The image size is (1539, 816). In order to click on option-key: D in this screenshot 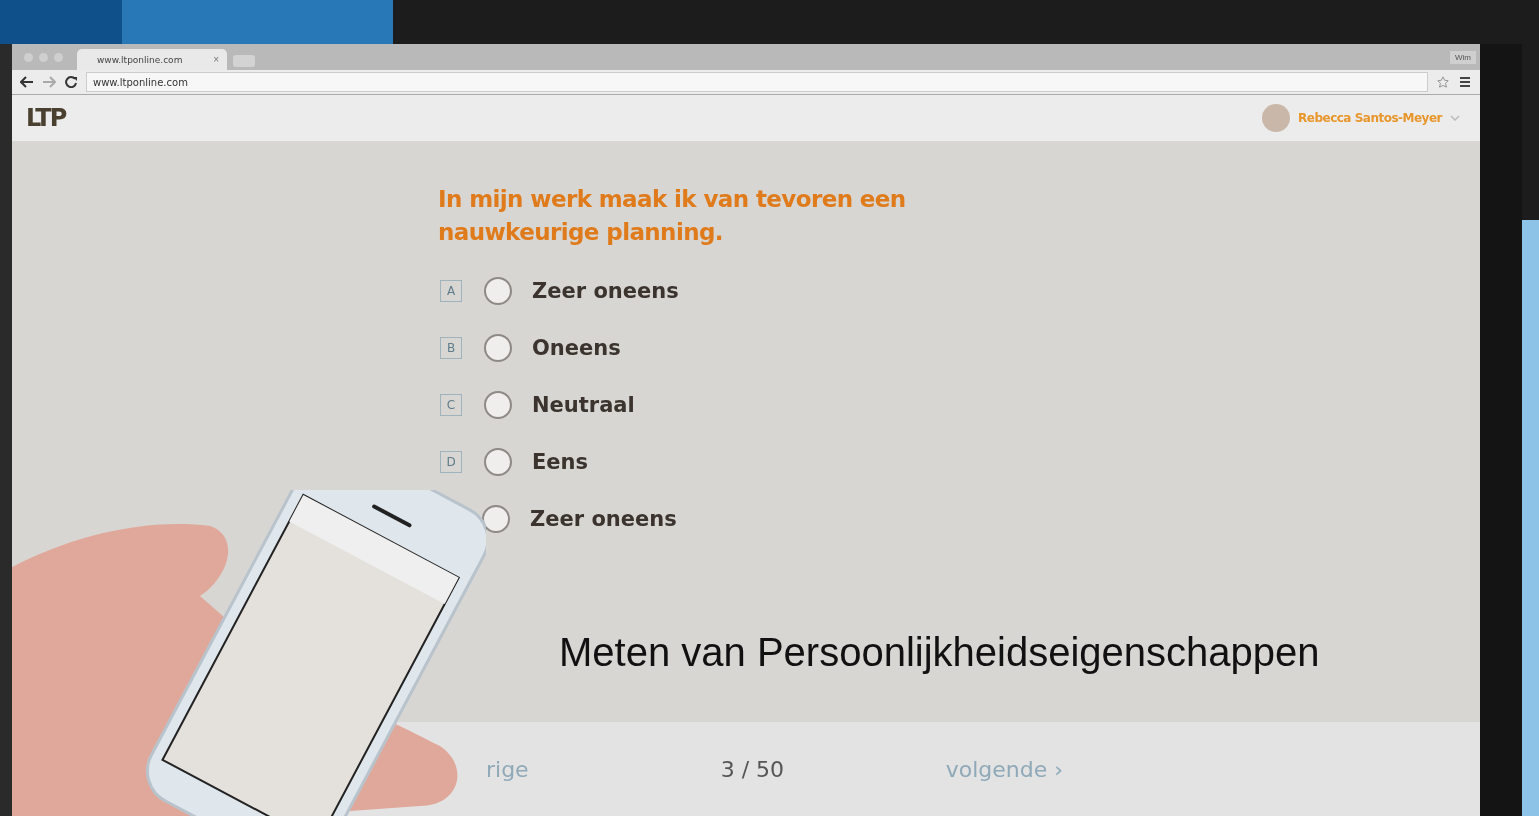, I will do `click(451, 462)`.